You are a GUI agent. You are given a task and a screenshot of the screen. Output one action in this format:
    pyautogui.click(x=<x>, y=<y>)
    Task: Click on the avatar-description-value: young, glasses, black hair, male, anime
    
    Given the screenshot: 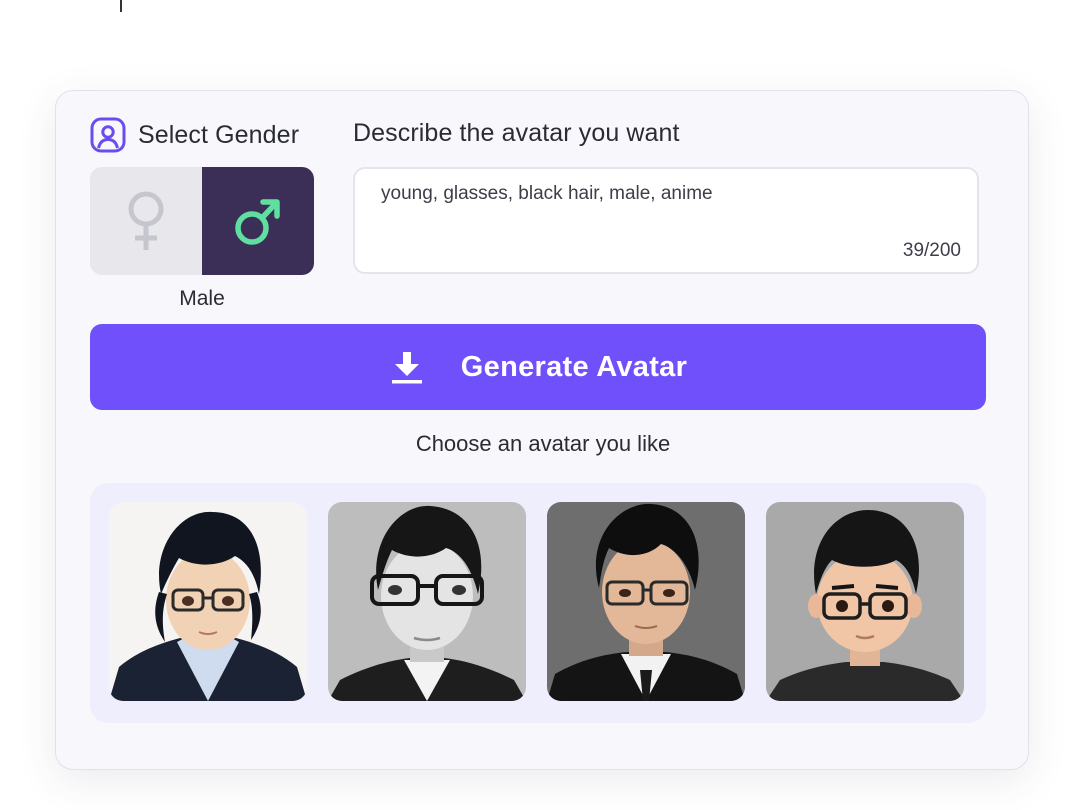 What is the action you would take?
    pyautogui.click(x=547, y=193)
    